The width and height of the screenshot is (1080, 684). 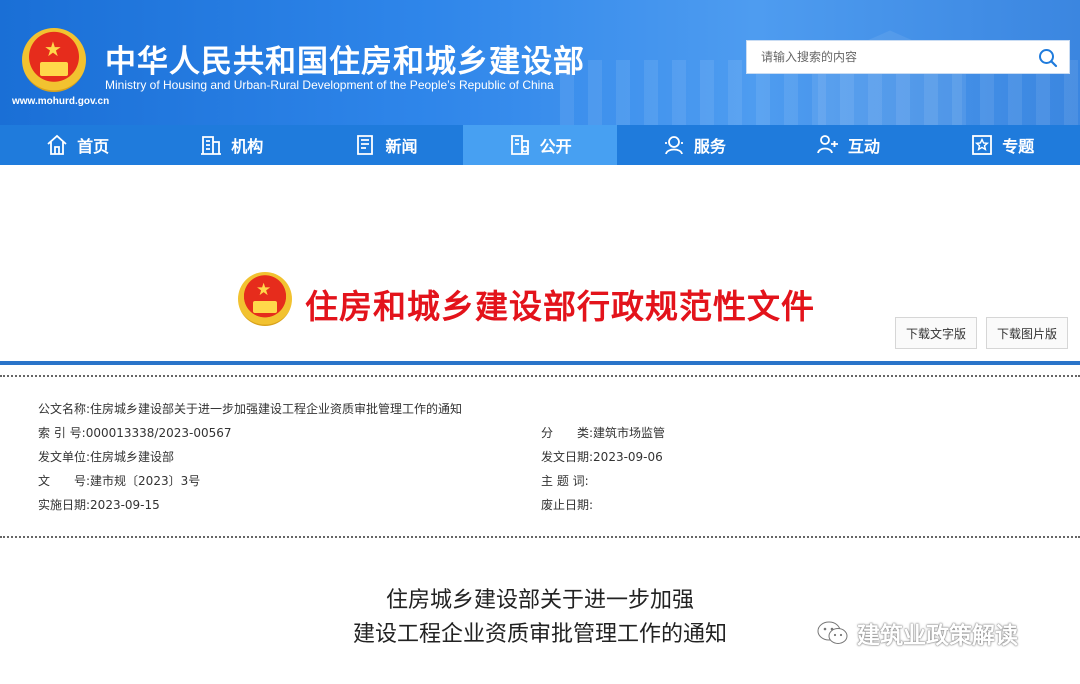 I want to click on nav-item-public: 公开, so click(x=539, y=145).